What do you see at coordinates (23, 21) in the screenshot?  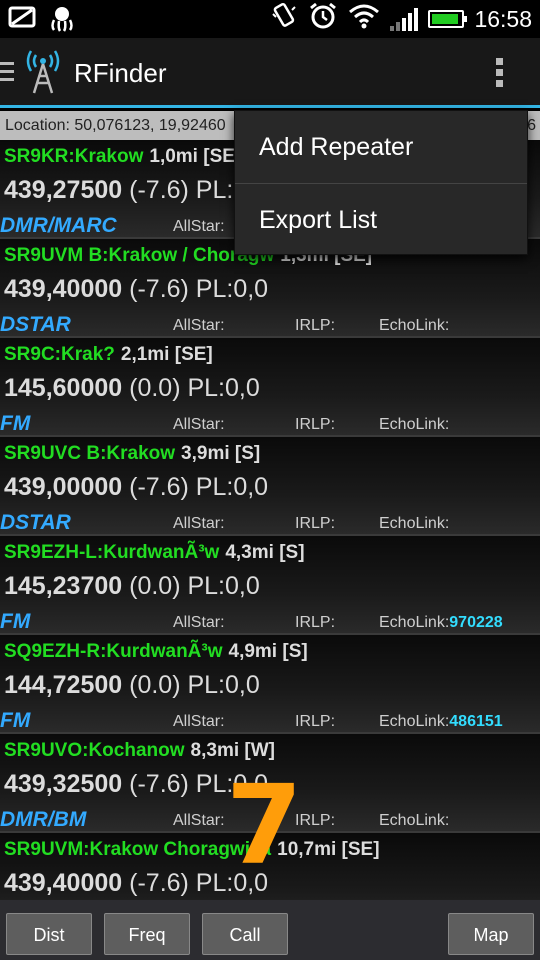 I see `screenshot-icon` at bounding box center [23, 21].